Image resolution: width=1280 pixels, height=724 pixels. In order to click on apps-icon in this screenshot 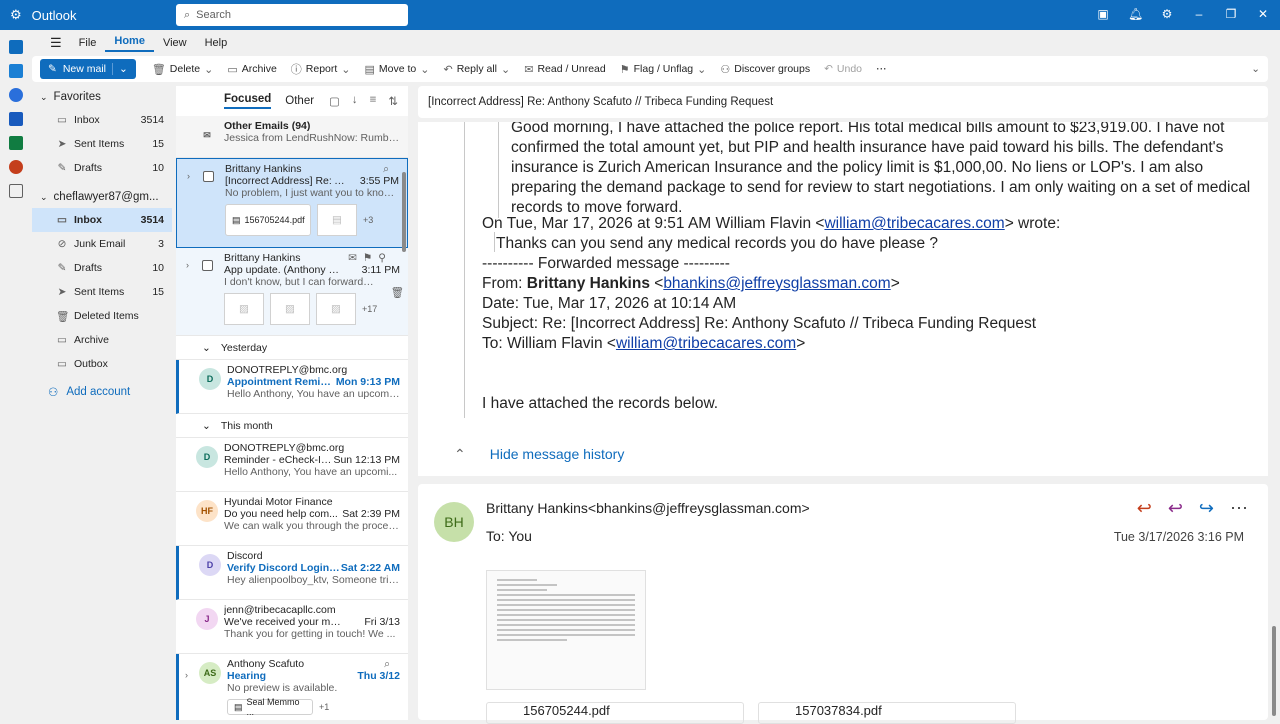, I will do `click(16, 191)`.